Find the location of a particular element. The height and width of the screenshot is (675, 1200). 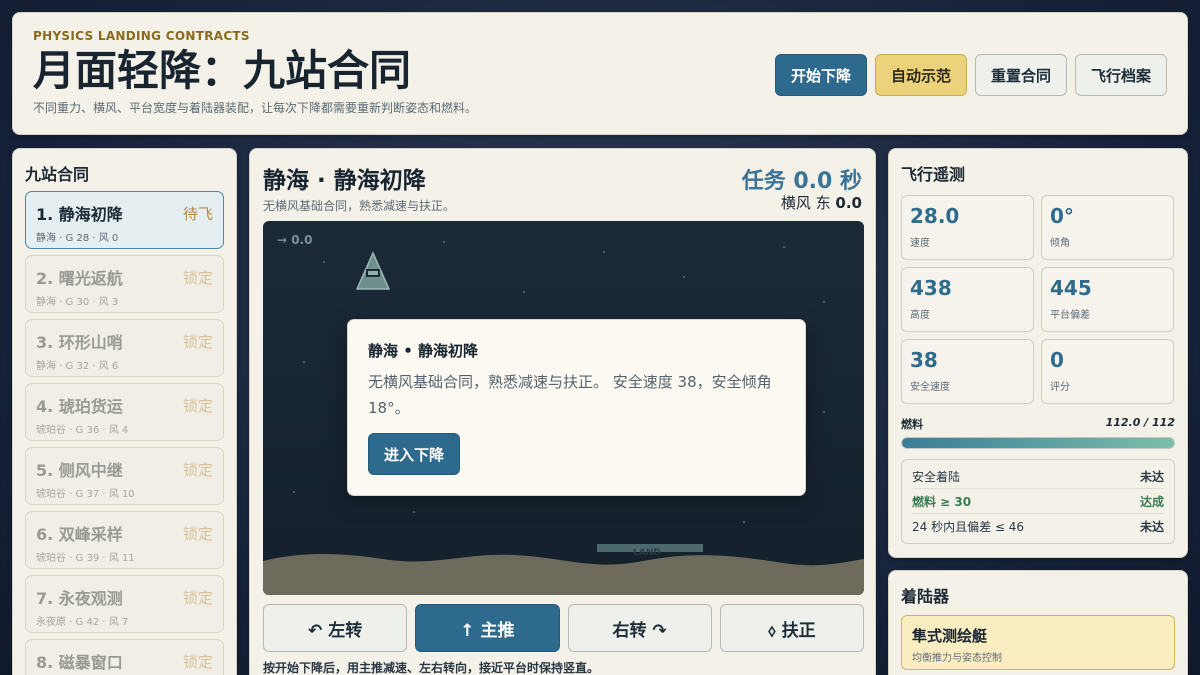

contract-item-1: 1. 静海初降 静海 · G 28 · 风 0 待飞 is located at coordinates (124, 220).